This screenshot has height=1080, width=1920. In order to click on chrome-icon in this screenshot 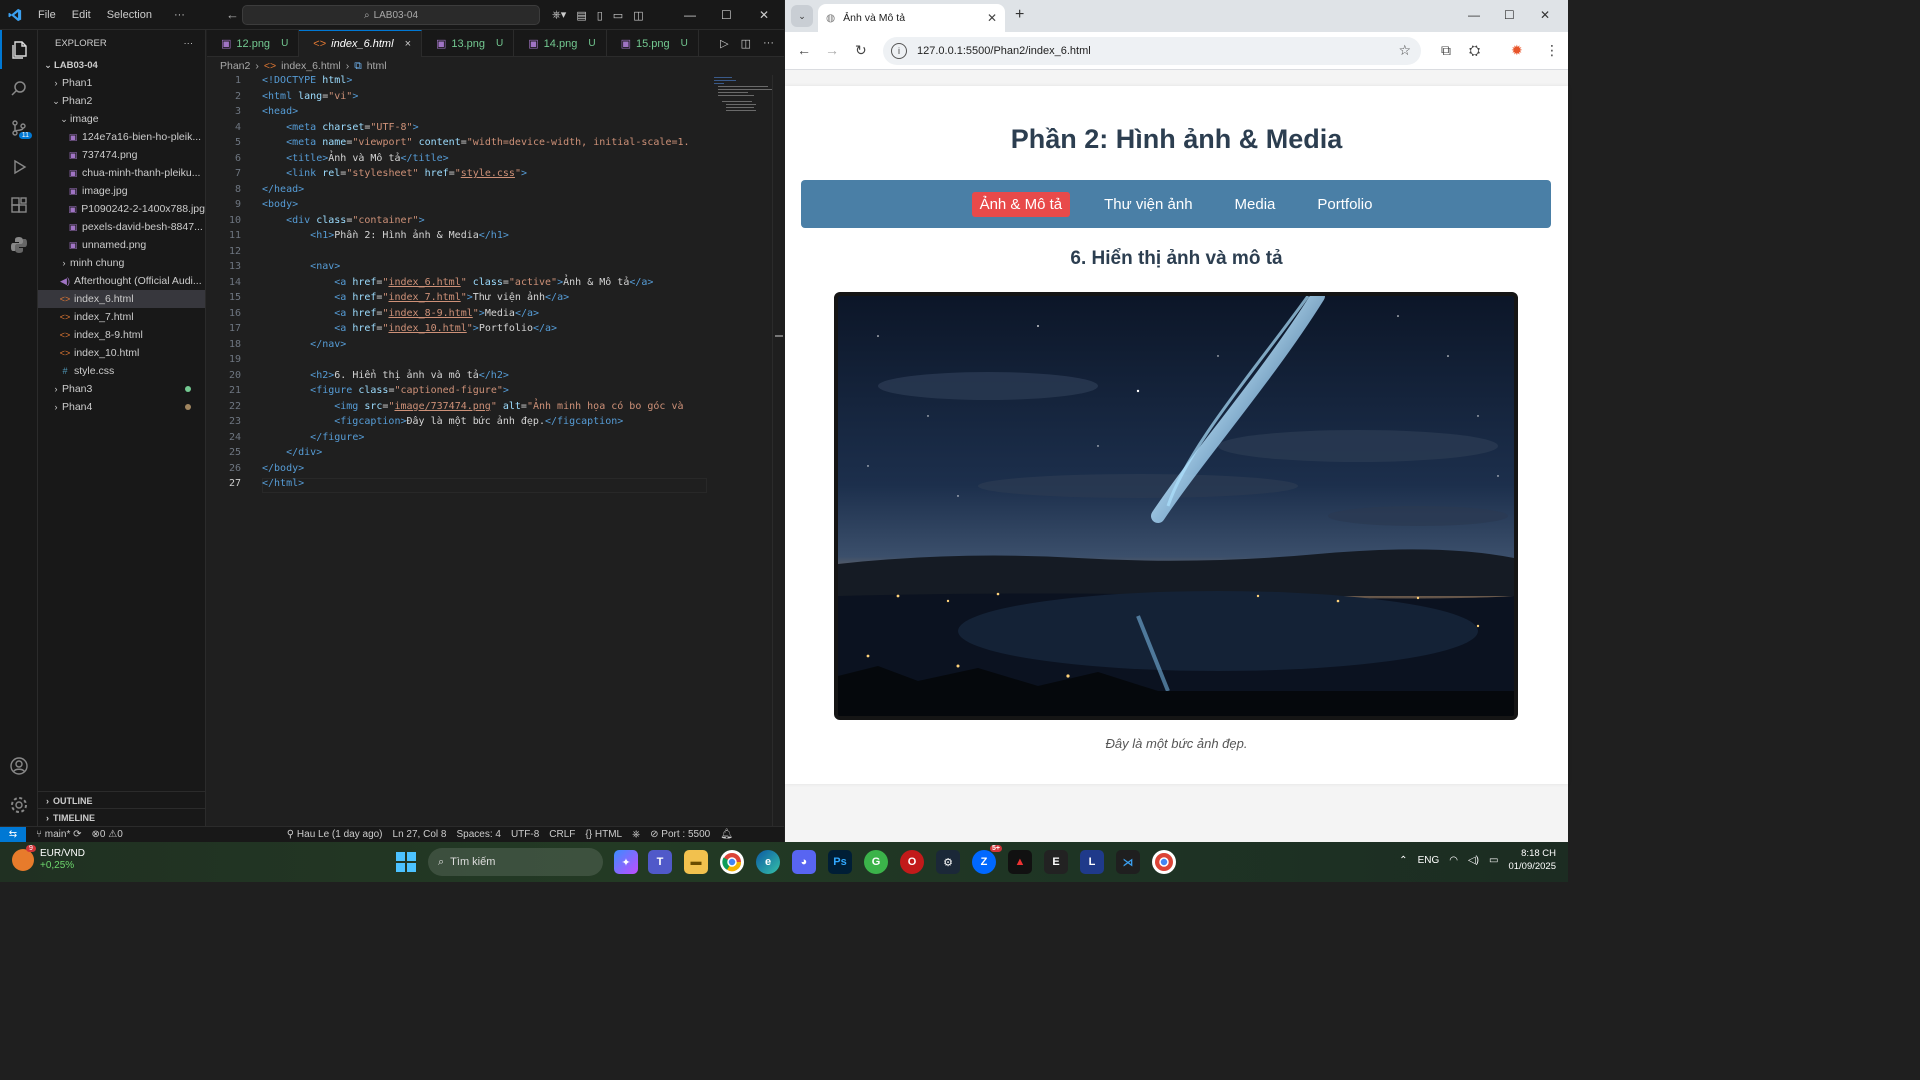, I will do `click(732, 862)`.